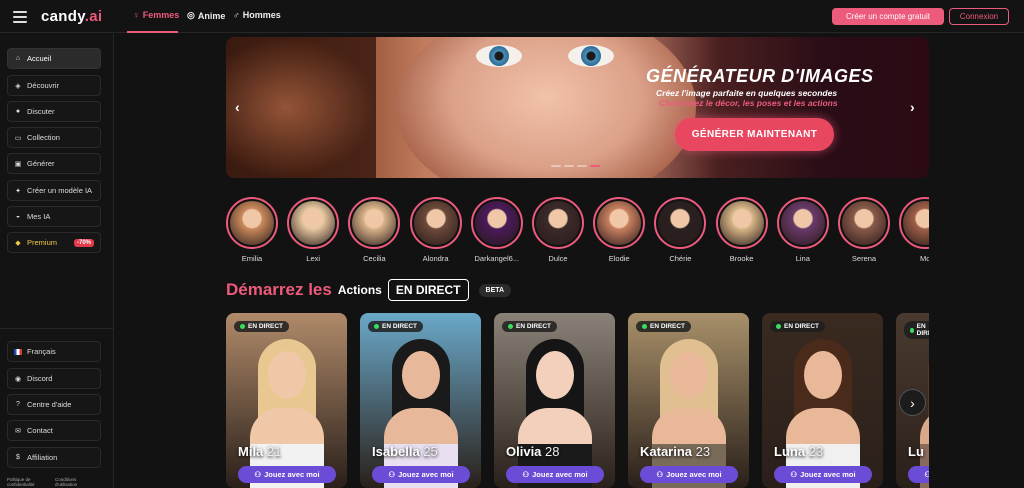 This screenshot has width=1024, height=488. Describe the element at coordinates (54, 137) in the screenshot. I see `sidebar-item-collection: ▭ Collection` at that location.